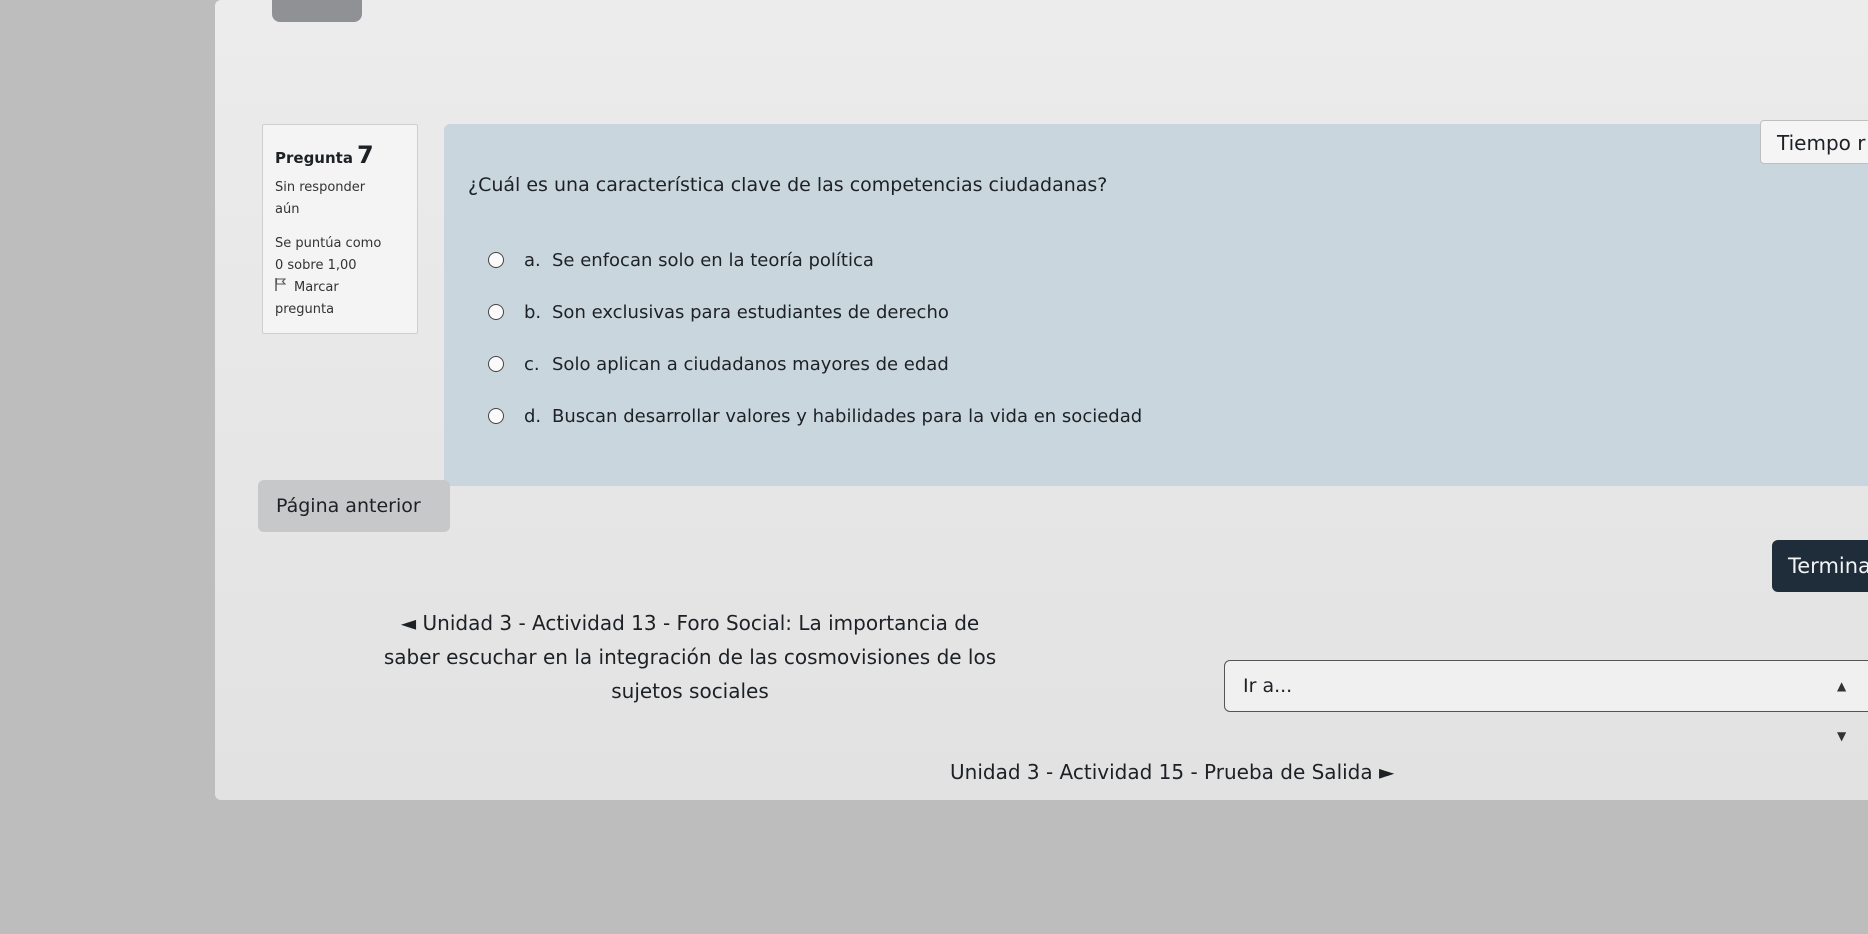  What do you see at coordinates (1814, 142) in the screenshot?
I see `timer-box: Tiempo r` at bounding box center [1814, 142].